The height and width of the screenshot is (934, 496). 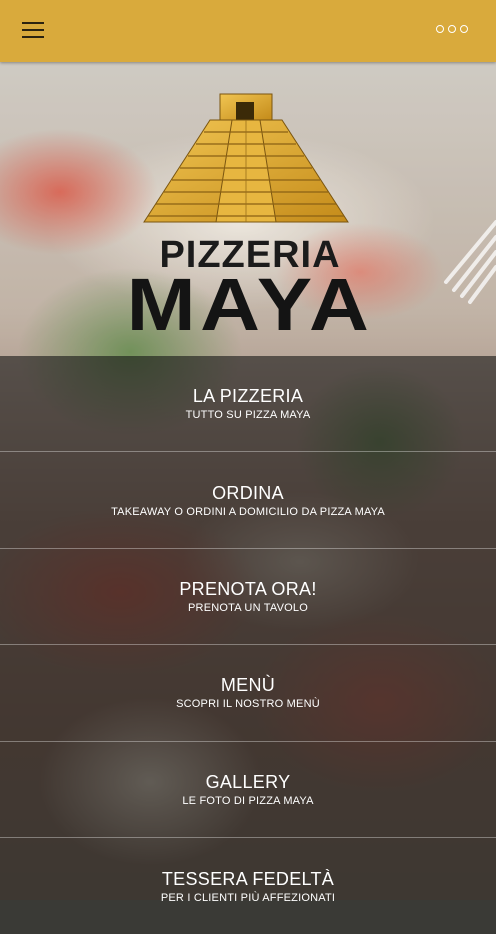 What do you see at coordinates (248, 781) in the screenshot?
I see `menu-item-title: GALLERY` at bounding box center [248, 781].